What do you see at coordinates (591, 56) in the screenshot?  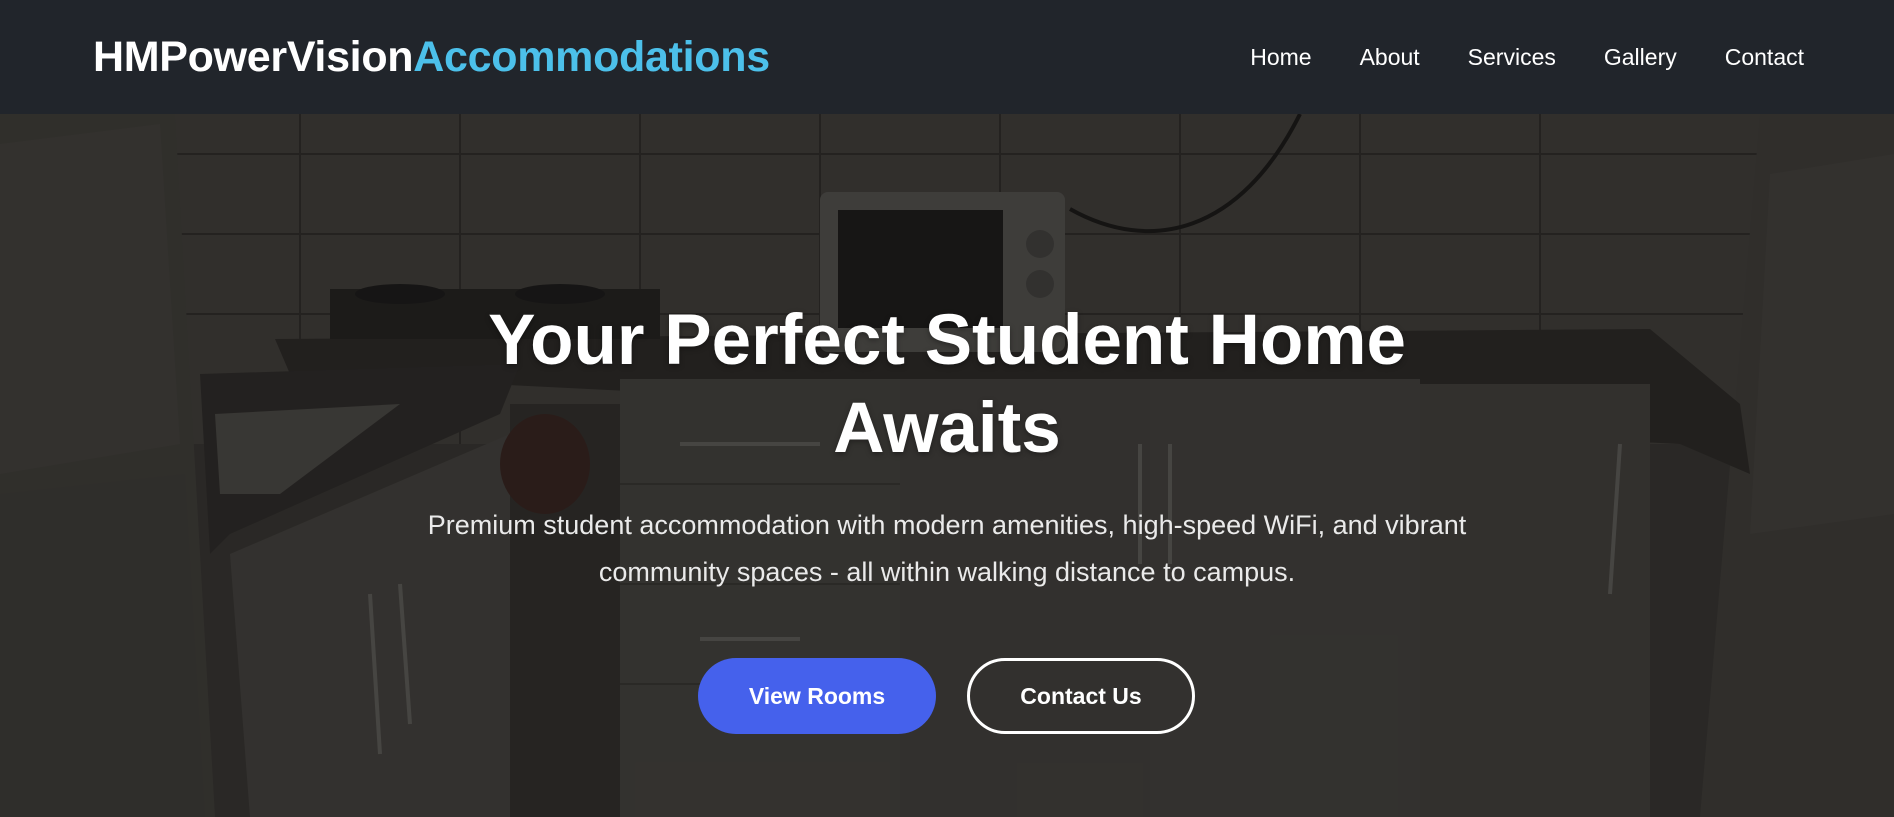 I see `brand-name-part2: Accommodations` at bounding box center [591, 56].